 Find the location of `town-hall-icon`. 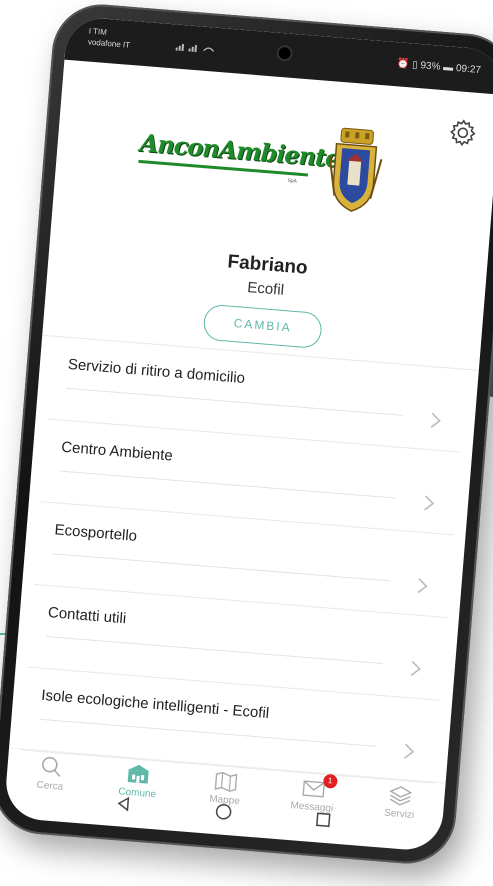

town-hall-icon is located at coordinates (139, 774).